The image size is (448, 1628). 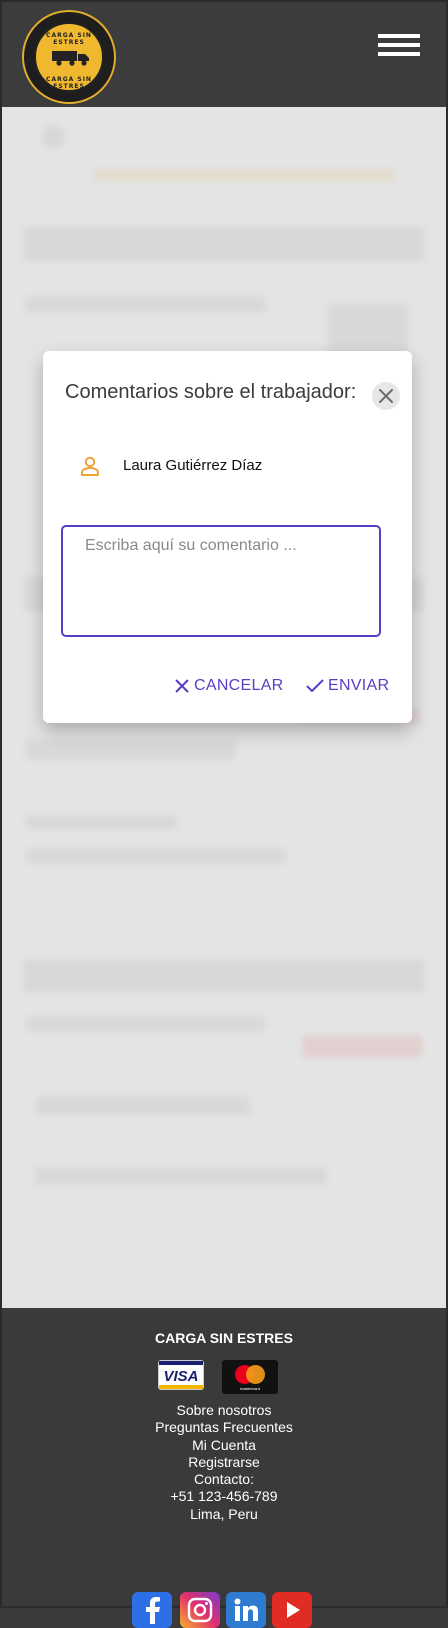 What do you see at coordinates (224, 1410) in the screenshot?
I see `footer-link-about: Sobre nosotros` at bounding box center [224, 1410].